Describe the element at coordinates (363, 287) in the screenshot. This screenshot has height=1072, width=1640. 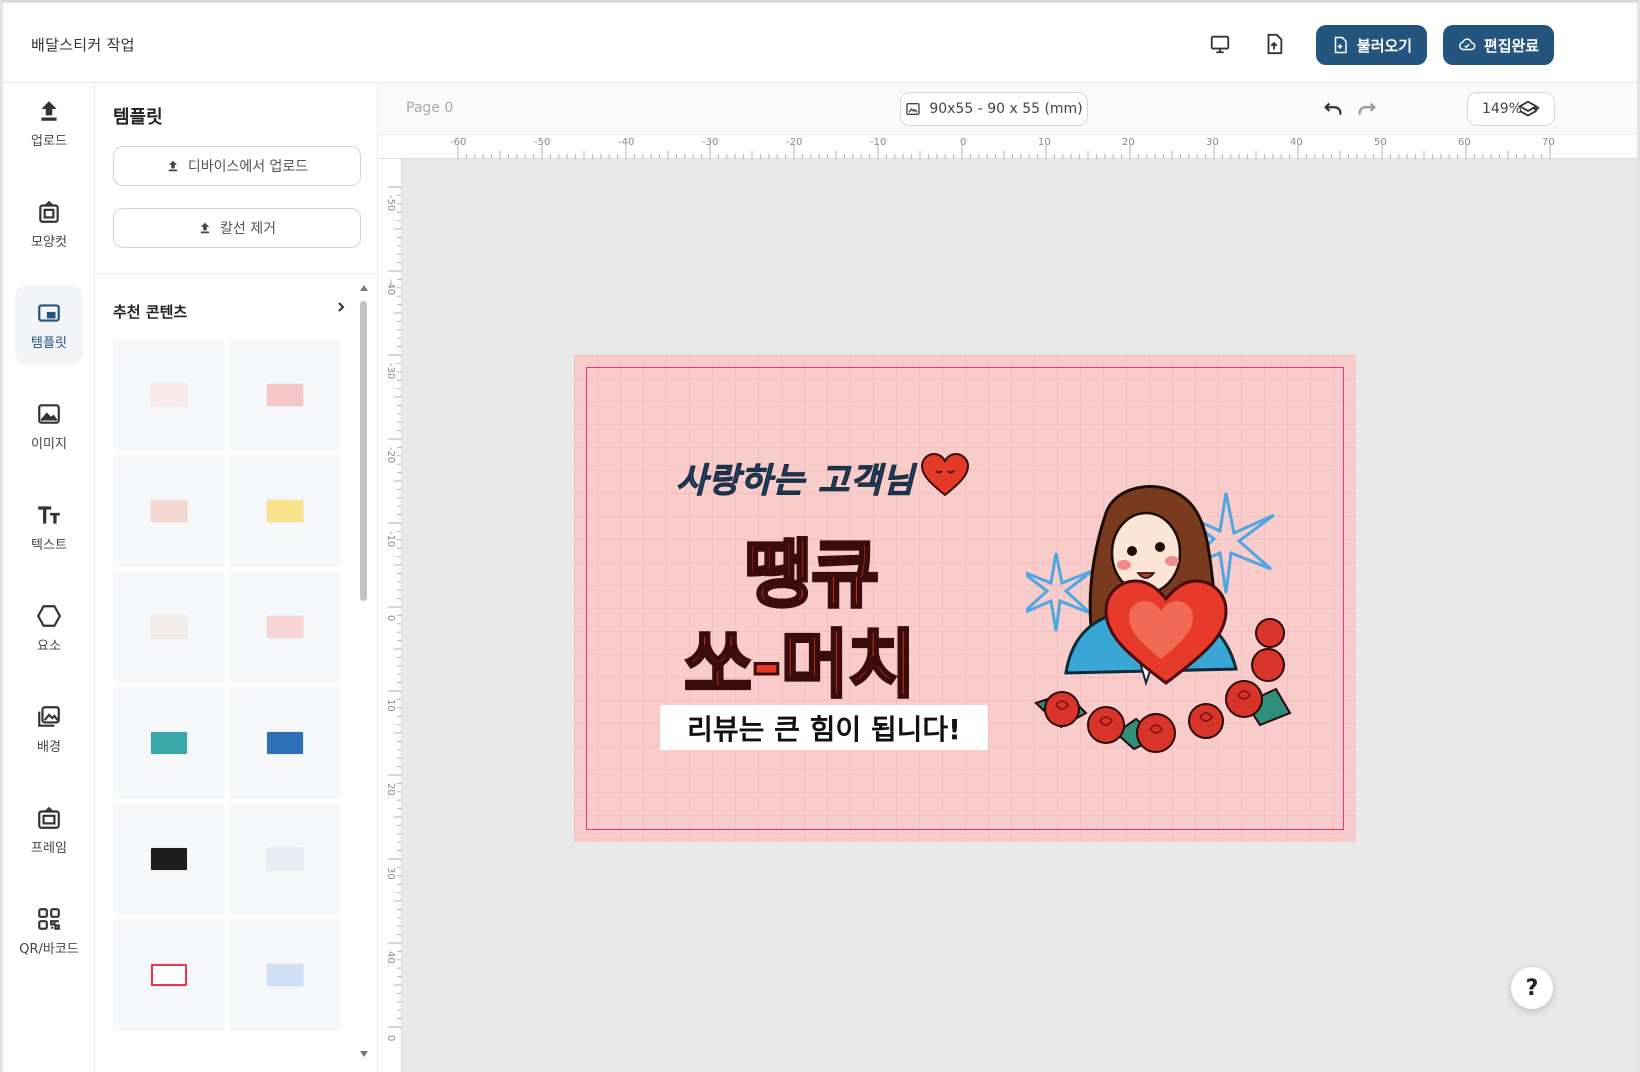
I see `scroll-up-arrow` at that location.